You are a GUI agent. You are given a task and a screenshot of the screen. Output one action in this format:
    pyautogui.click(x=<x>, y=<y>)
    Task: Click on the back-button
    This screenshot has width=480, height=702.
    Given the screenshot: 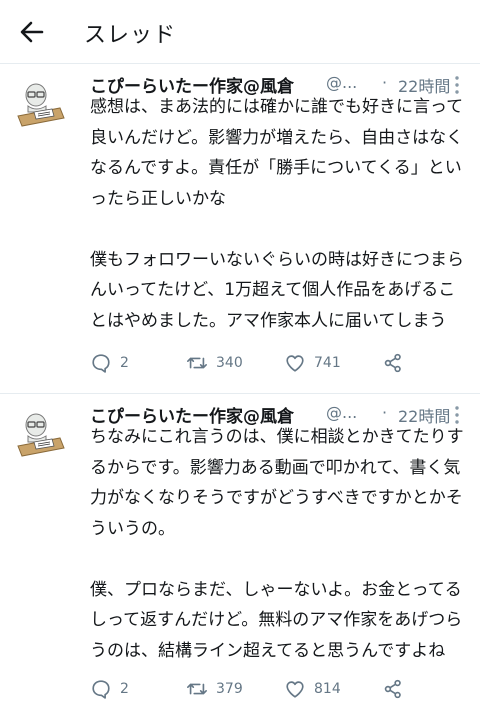 What is the action you would take?
    pyautogui.click(x=32, y=32)
    